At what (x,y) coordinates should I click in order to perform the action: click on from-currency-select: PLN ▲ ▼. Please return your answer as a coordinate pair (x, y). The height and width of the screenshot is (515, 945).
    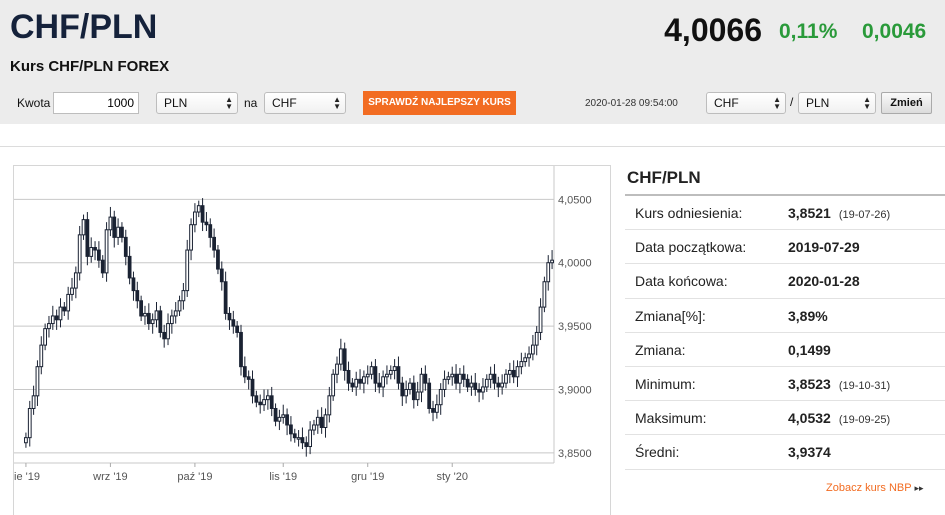
    Looking at the image, I should click on (197, 103).